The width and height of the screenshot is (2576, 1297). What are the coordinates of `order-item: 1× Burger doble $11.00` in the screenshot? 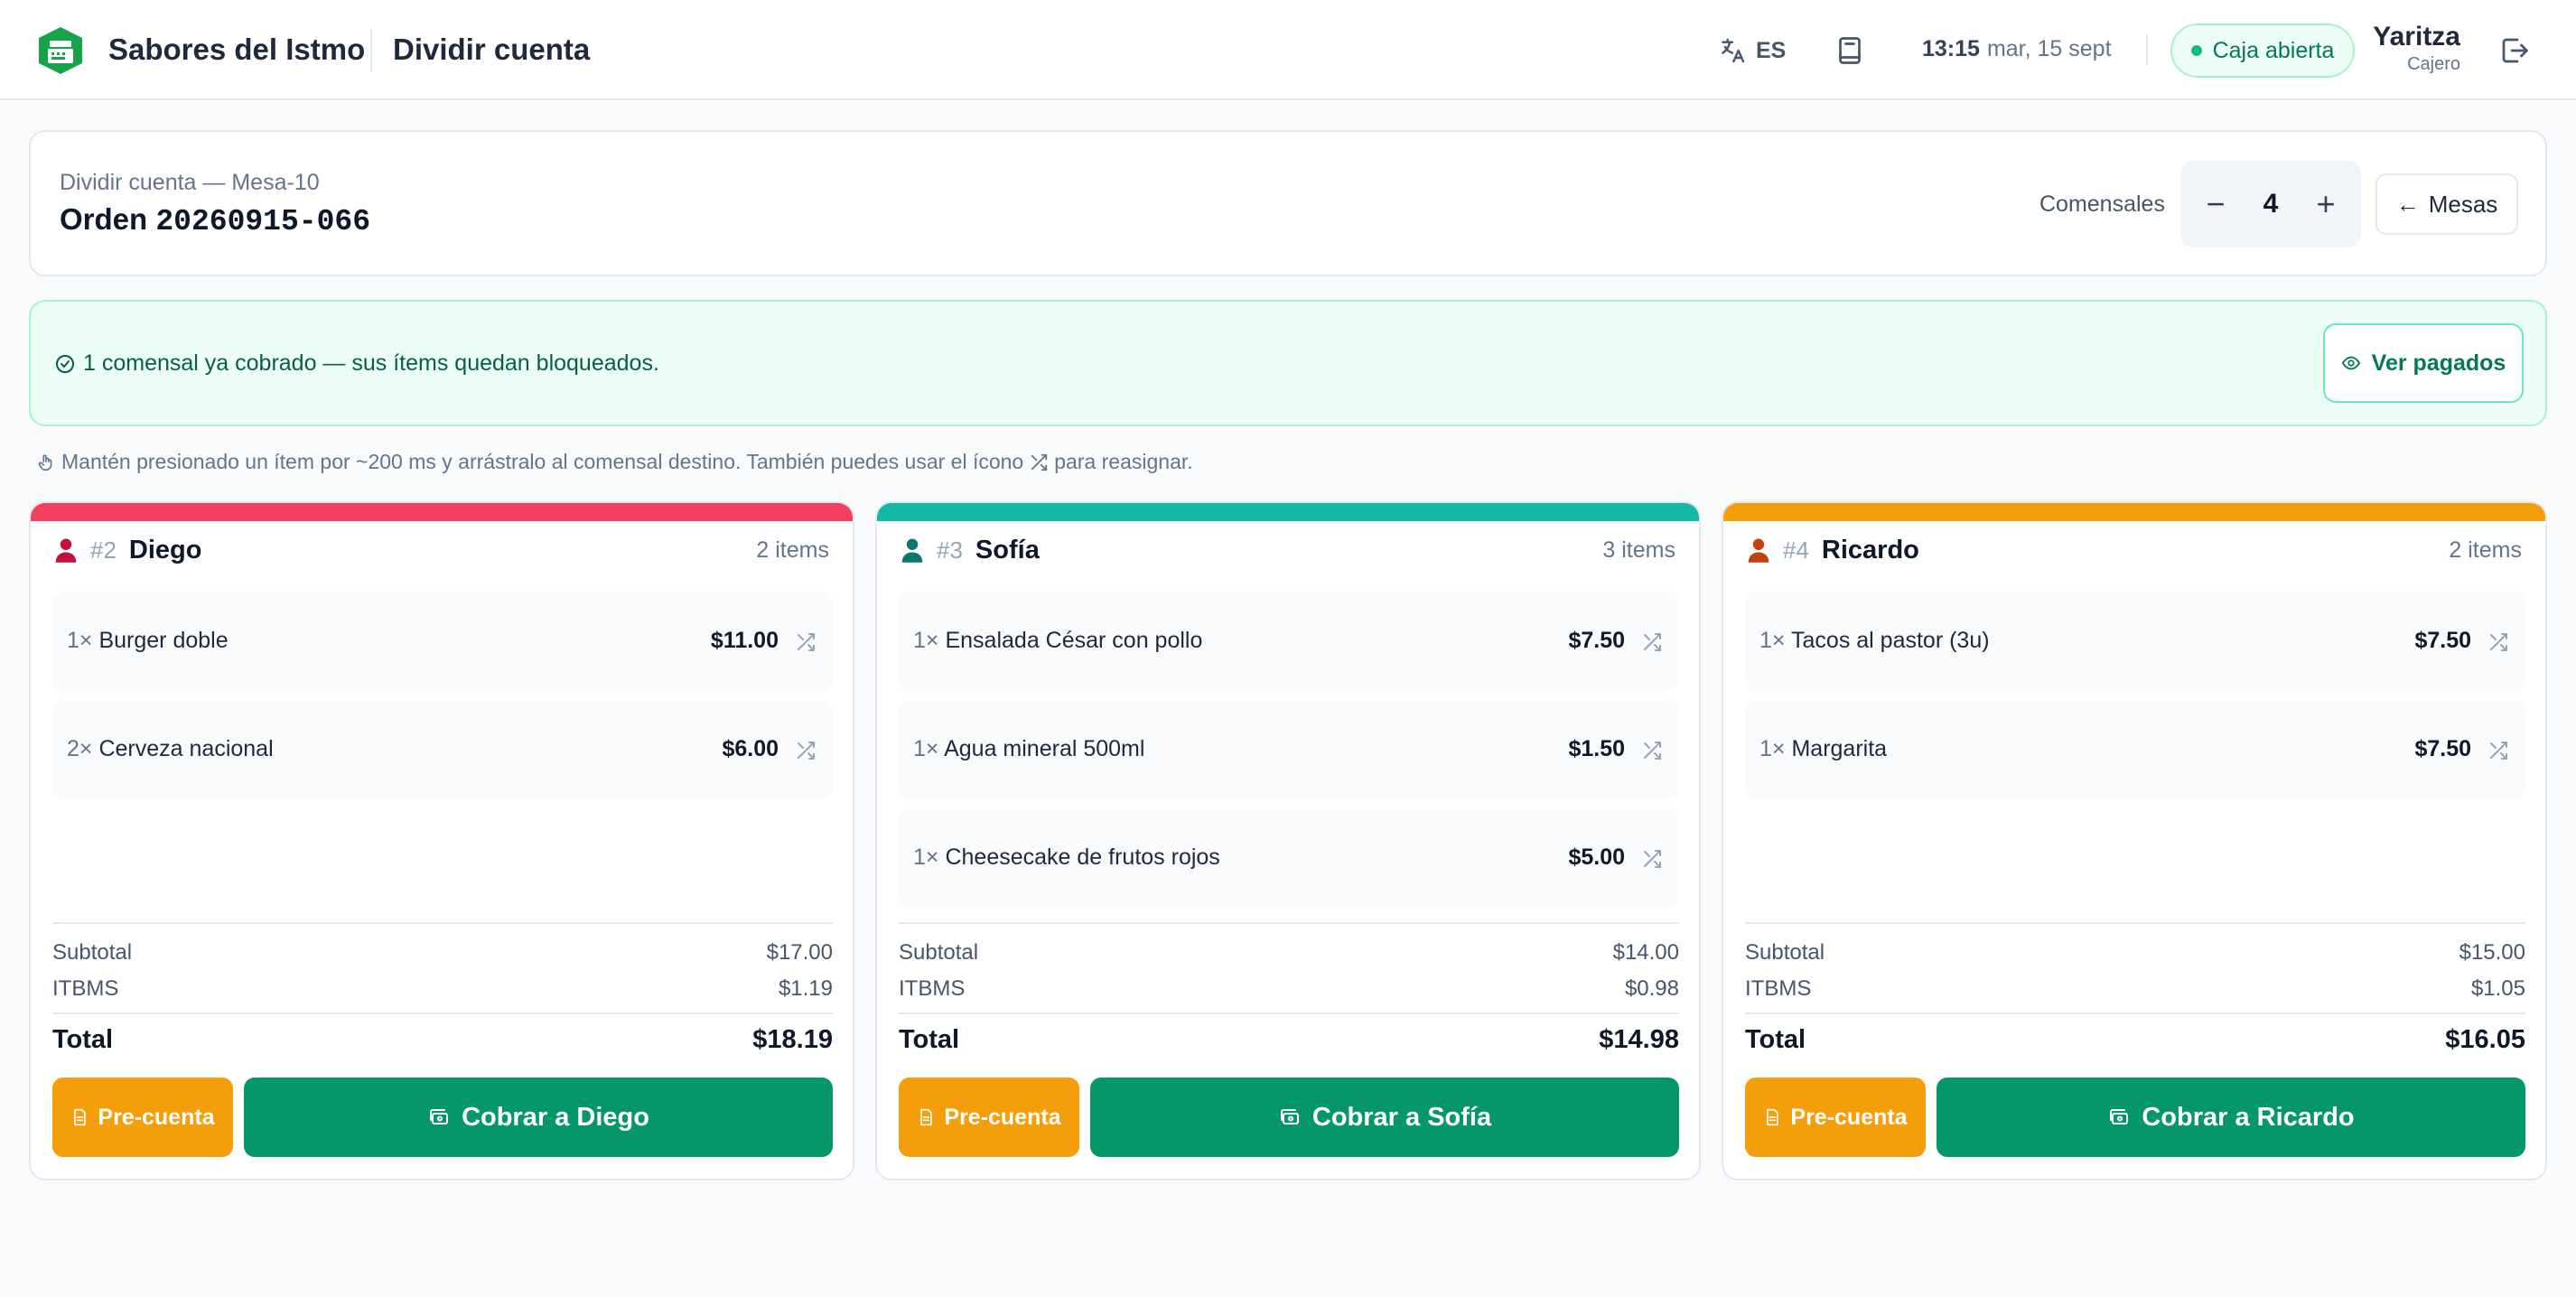 It's located at (443, 641).